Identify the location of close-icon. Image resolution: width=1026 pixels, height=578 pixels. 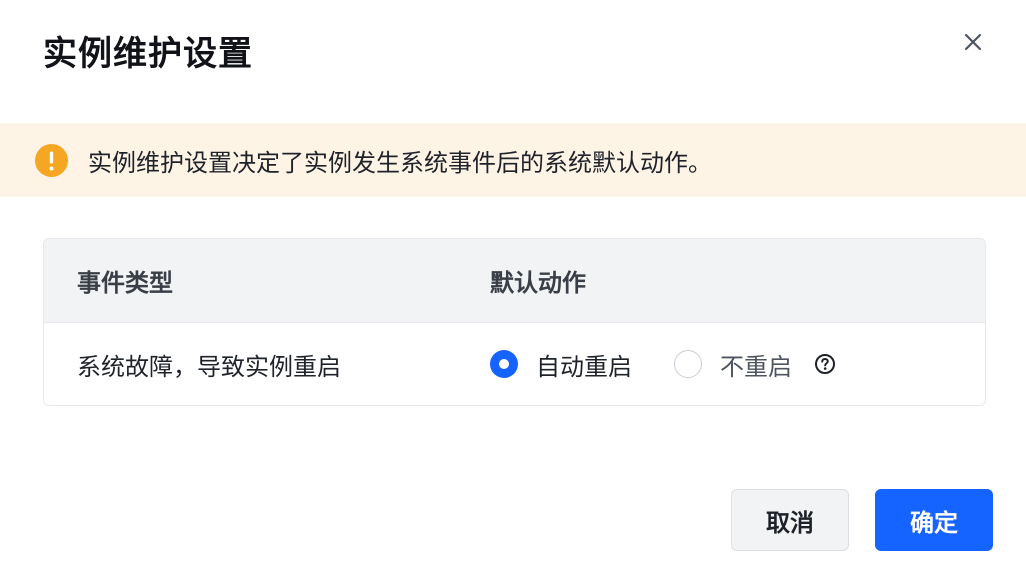
(973, 42).